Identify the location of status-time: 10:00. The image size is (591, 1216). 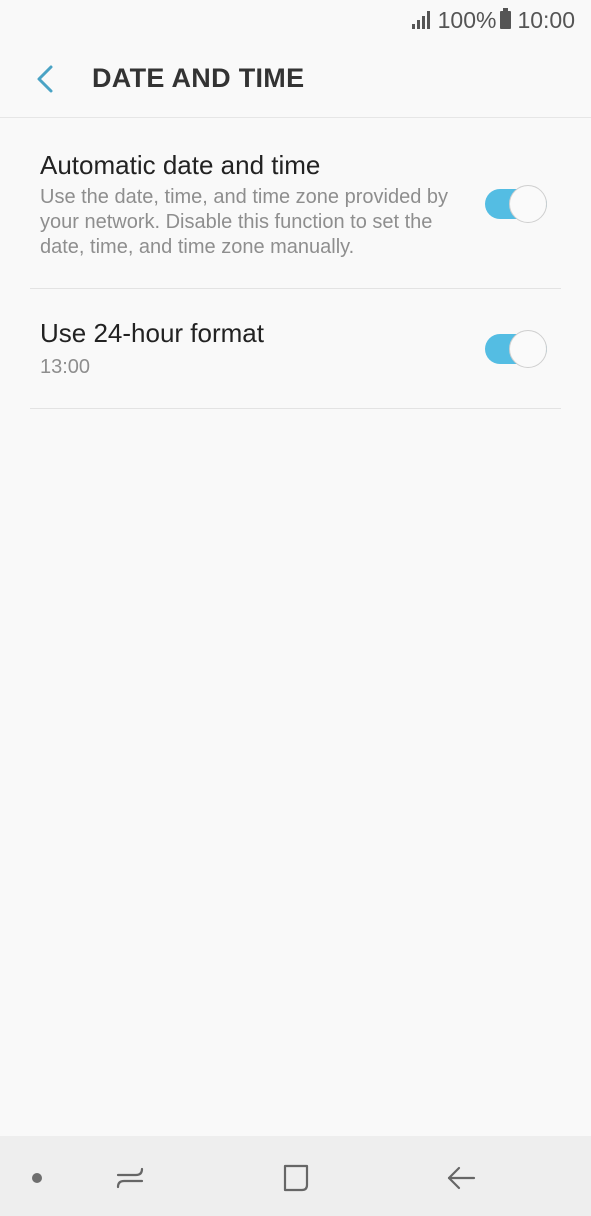
(546, 19).